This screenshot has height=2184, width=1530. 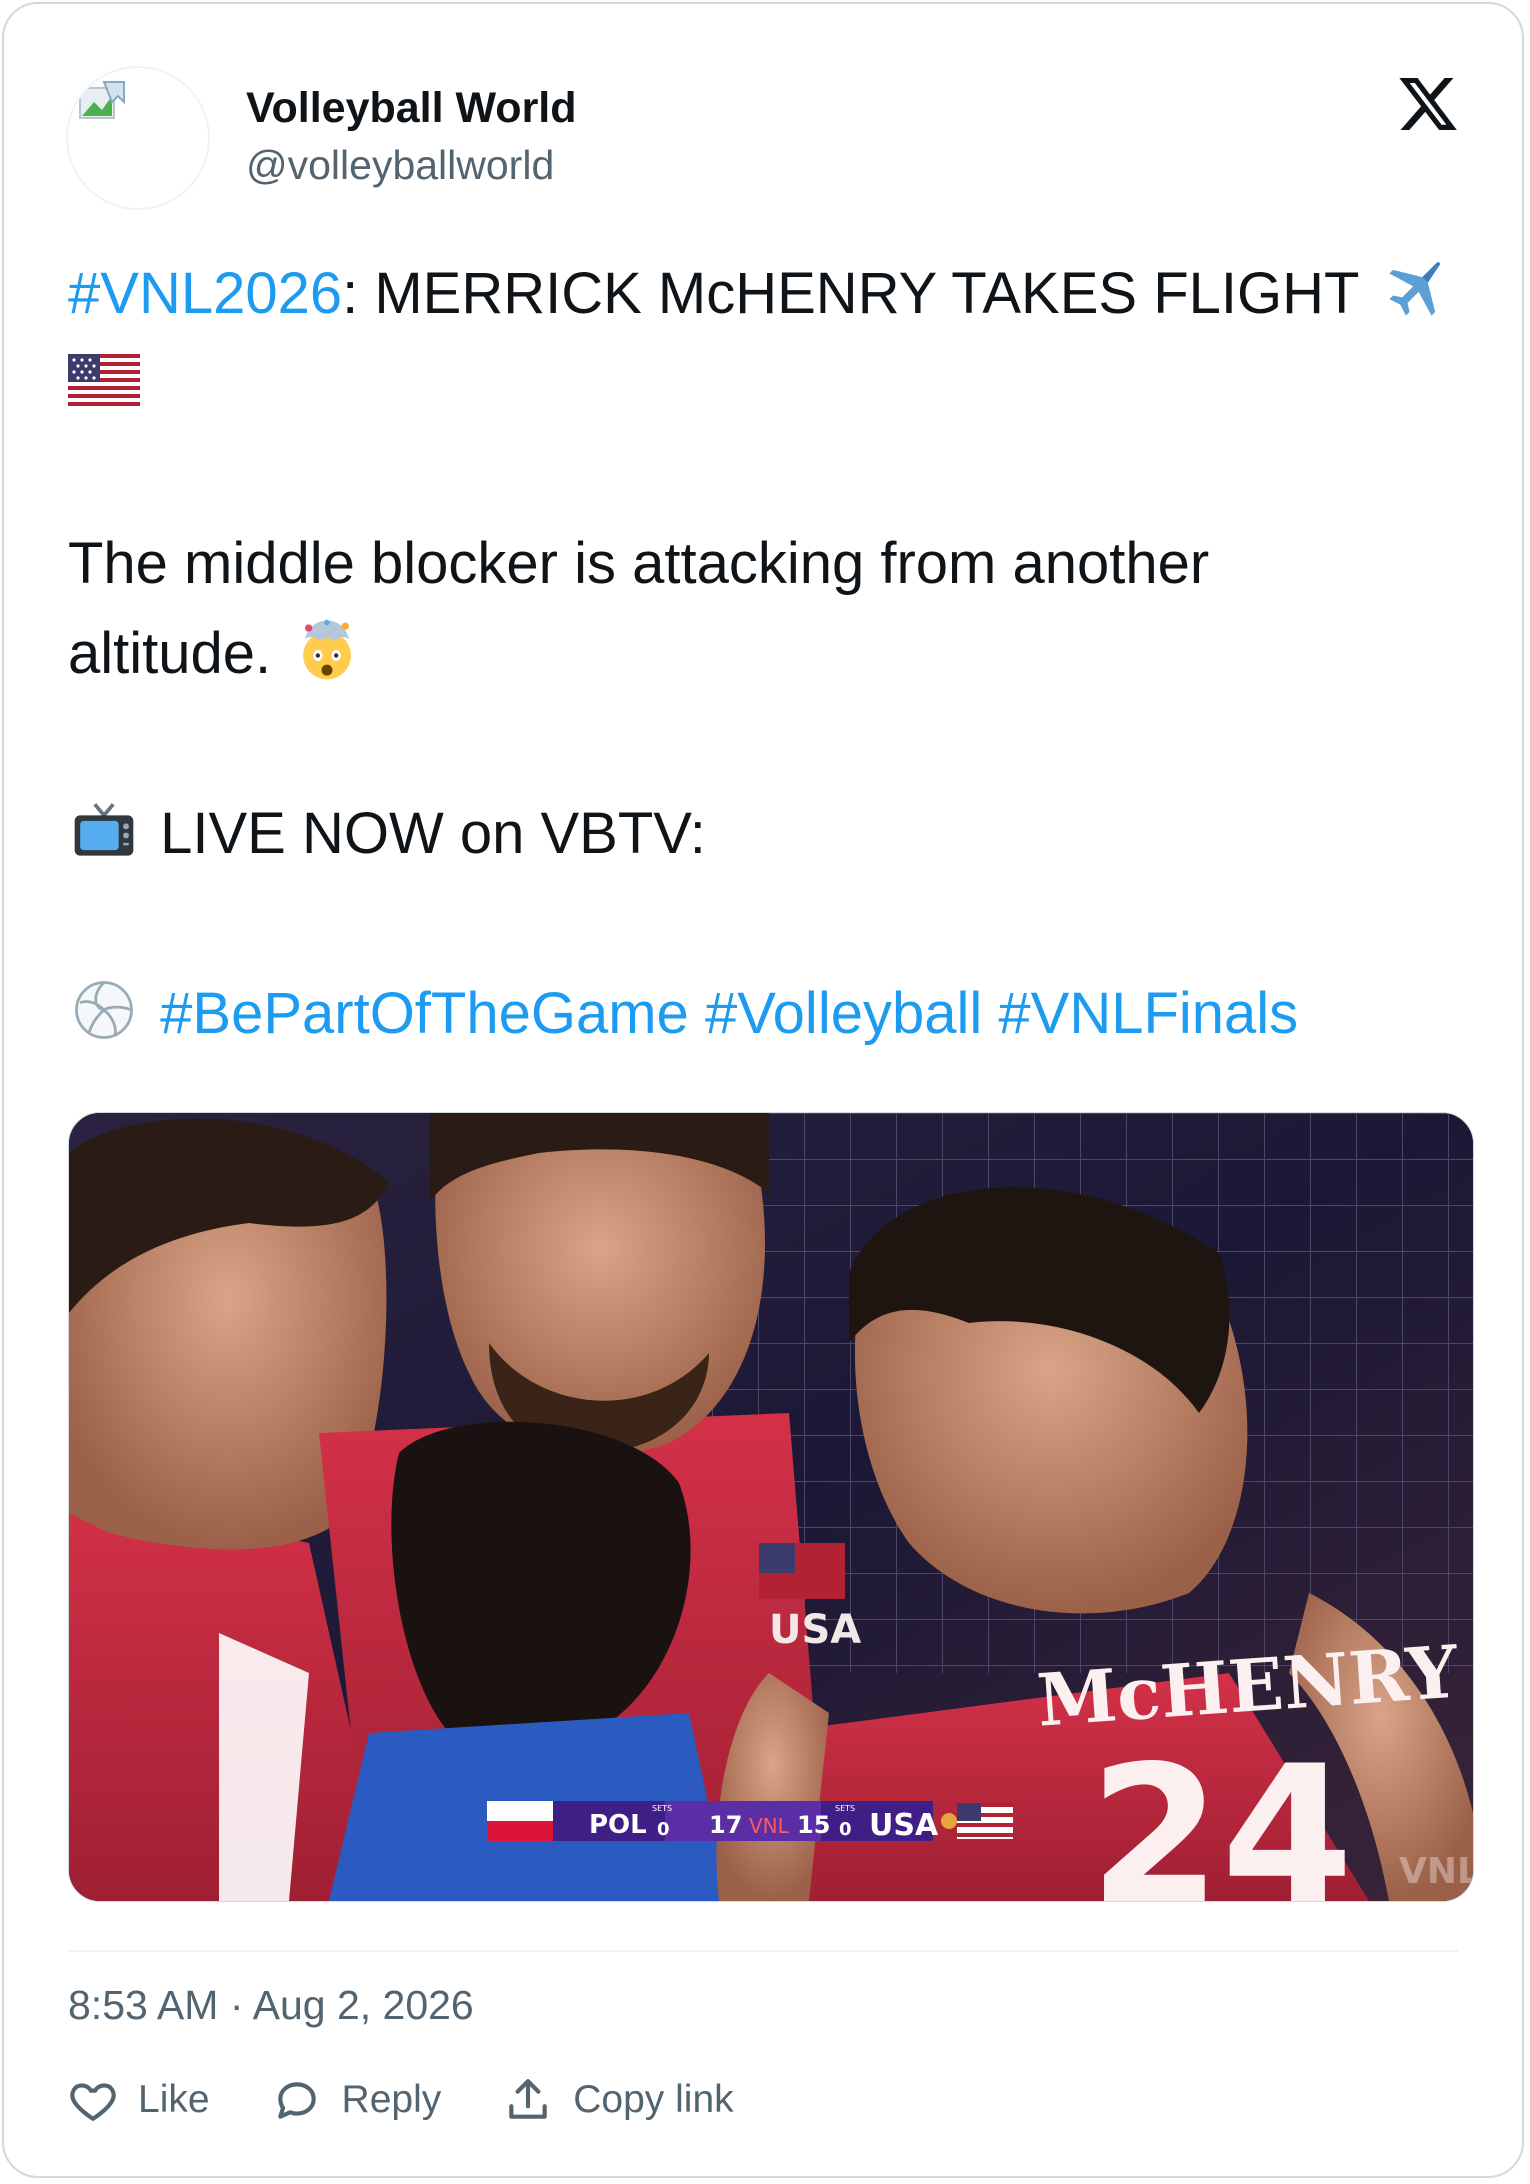 I want to click on tweet-timestamp: 8:53 AM · Aug 2, 2026, so click(x=271, y=2005).